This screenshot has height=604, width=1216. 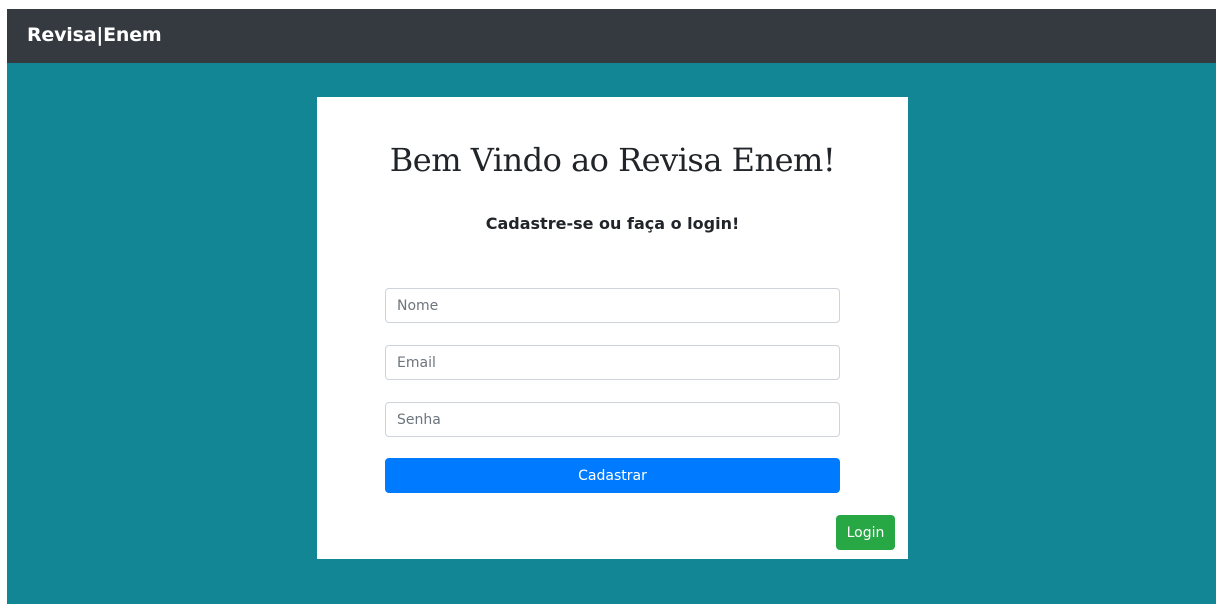 I want to click on email-input, so click(x=612, y=362).